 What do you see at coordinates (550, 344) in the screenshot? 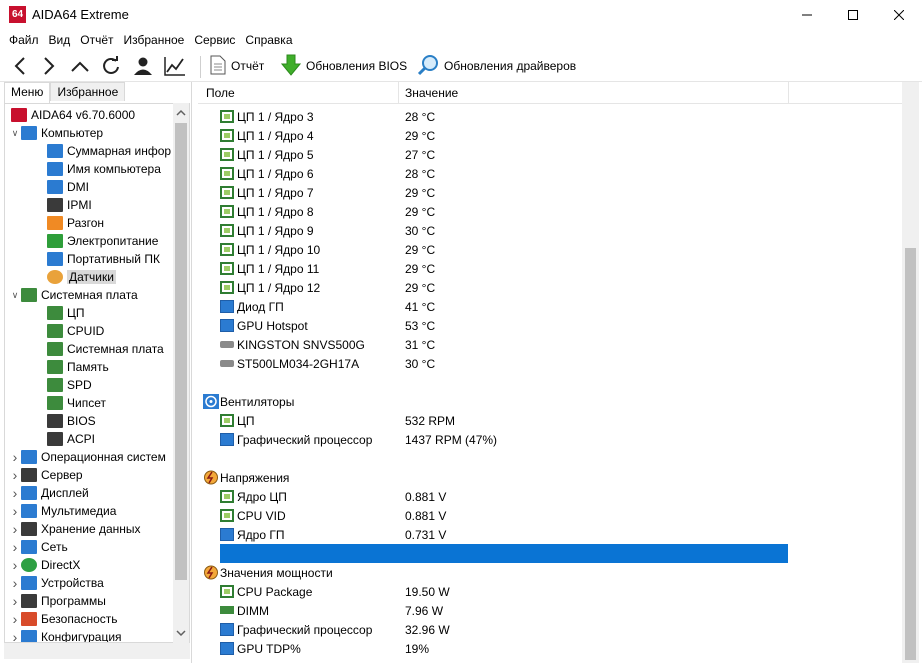
I see `sensor-row: KINGSTON SNVS500G 31 °C` at bounding box center [550, 344].